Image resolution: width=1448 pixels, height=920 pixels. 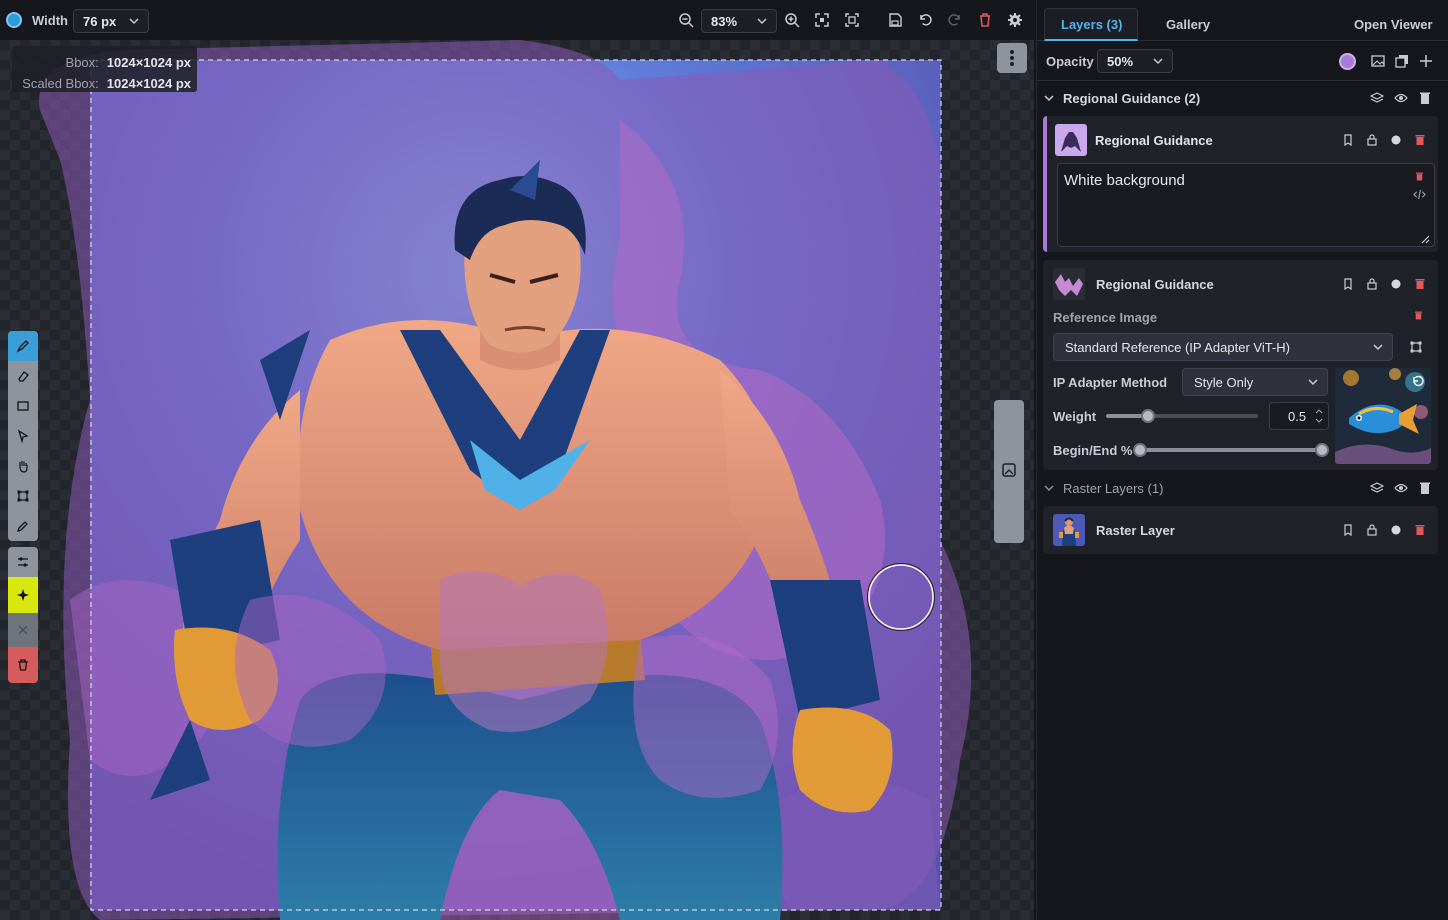 What do you see at coordinates (686, 20) in the screenshot?
I see `zoom-out-icon` at bounding box center [686, 20].